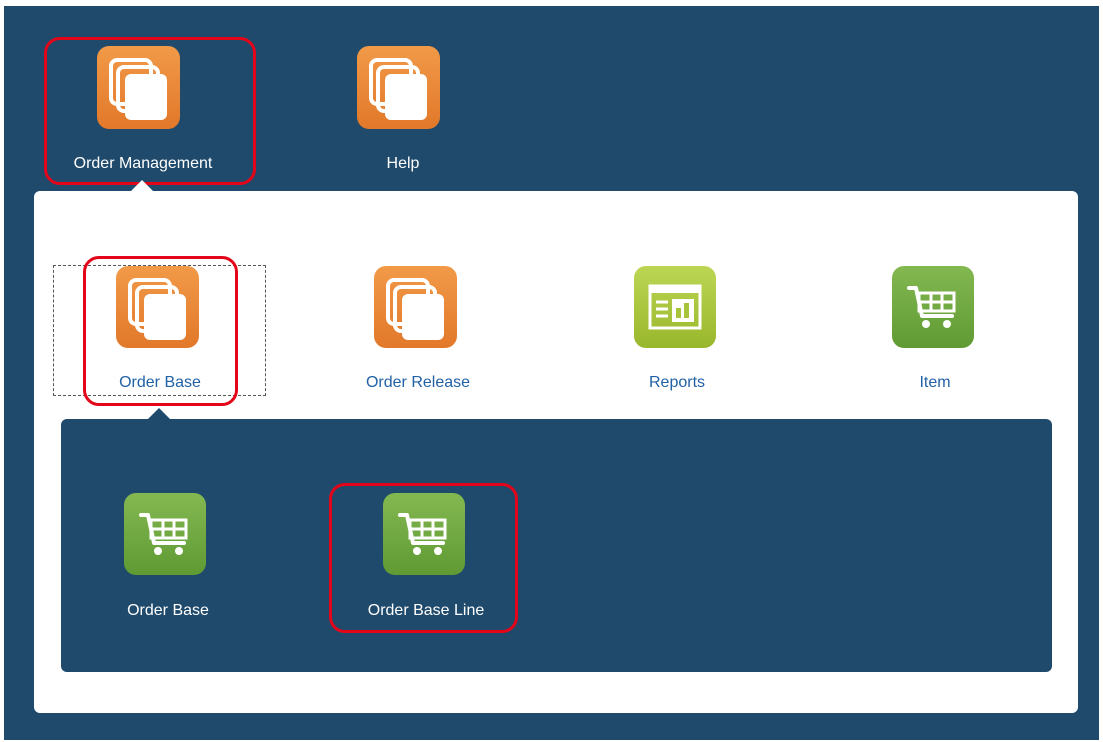  I want to click on app-label: Help, so click(403, 163).